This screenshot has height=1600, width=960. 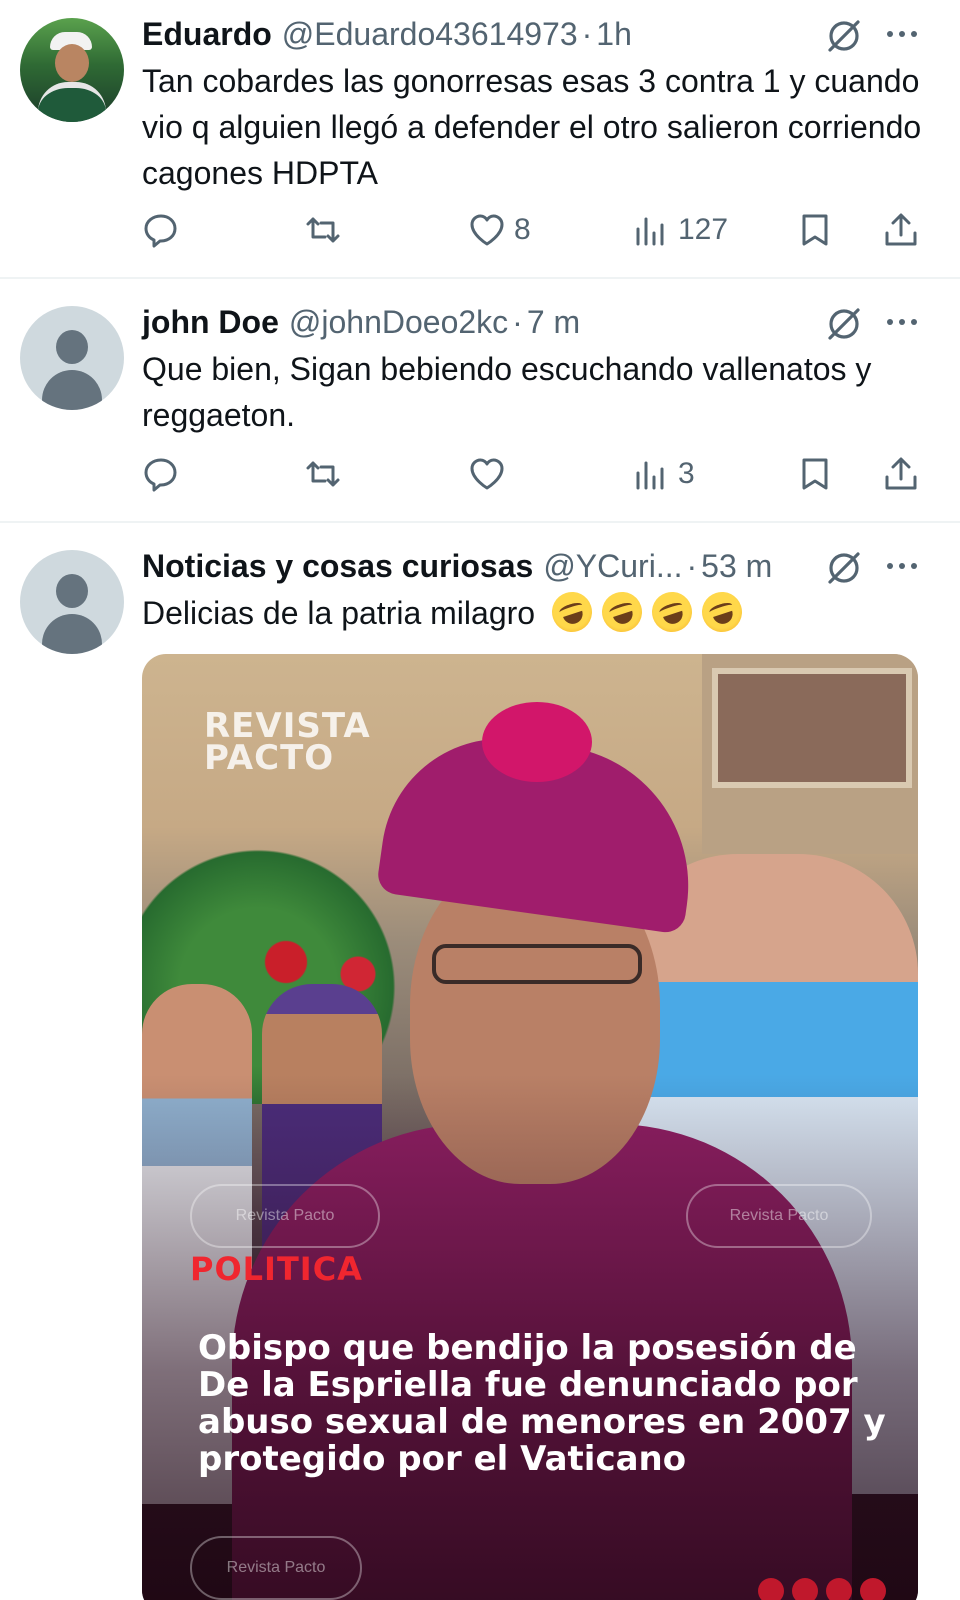 I want to click on timestamp: 53 m, so click(x=736, y=566).